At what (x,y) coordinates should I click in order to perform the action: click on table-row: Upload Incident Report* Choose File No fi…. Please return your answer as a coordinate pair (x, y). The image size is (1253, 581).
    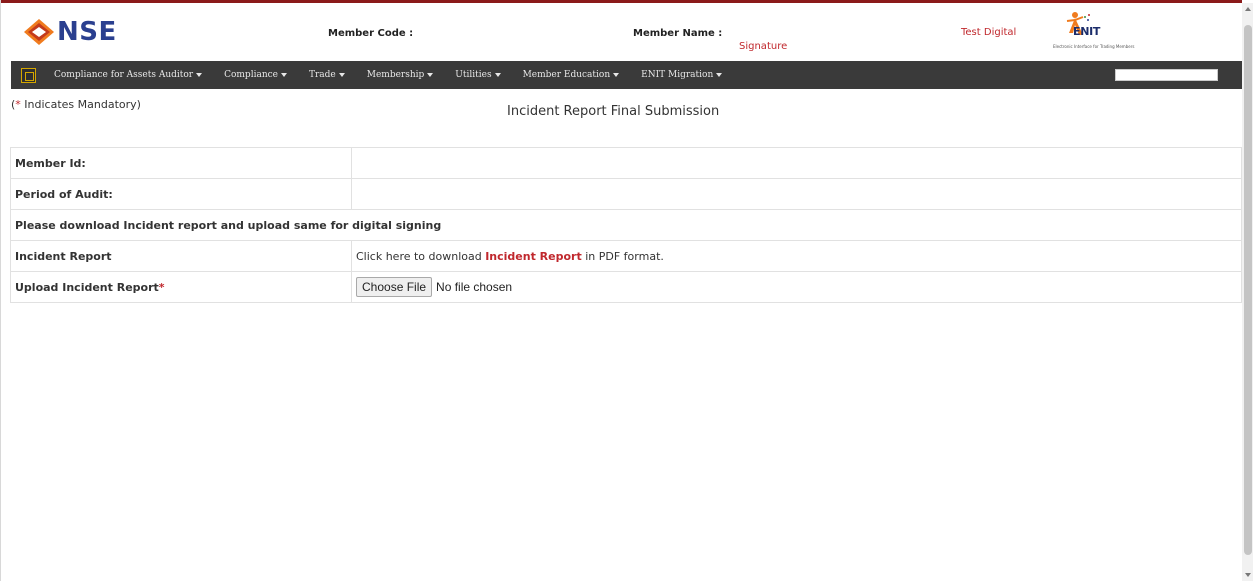
    Looking at the image, I should click on (626, 287).